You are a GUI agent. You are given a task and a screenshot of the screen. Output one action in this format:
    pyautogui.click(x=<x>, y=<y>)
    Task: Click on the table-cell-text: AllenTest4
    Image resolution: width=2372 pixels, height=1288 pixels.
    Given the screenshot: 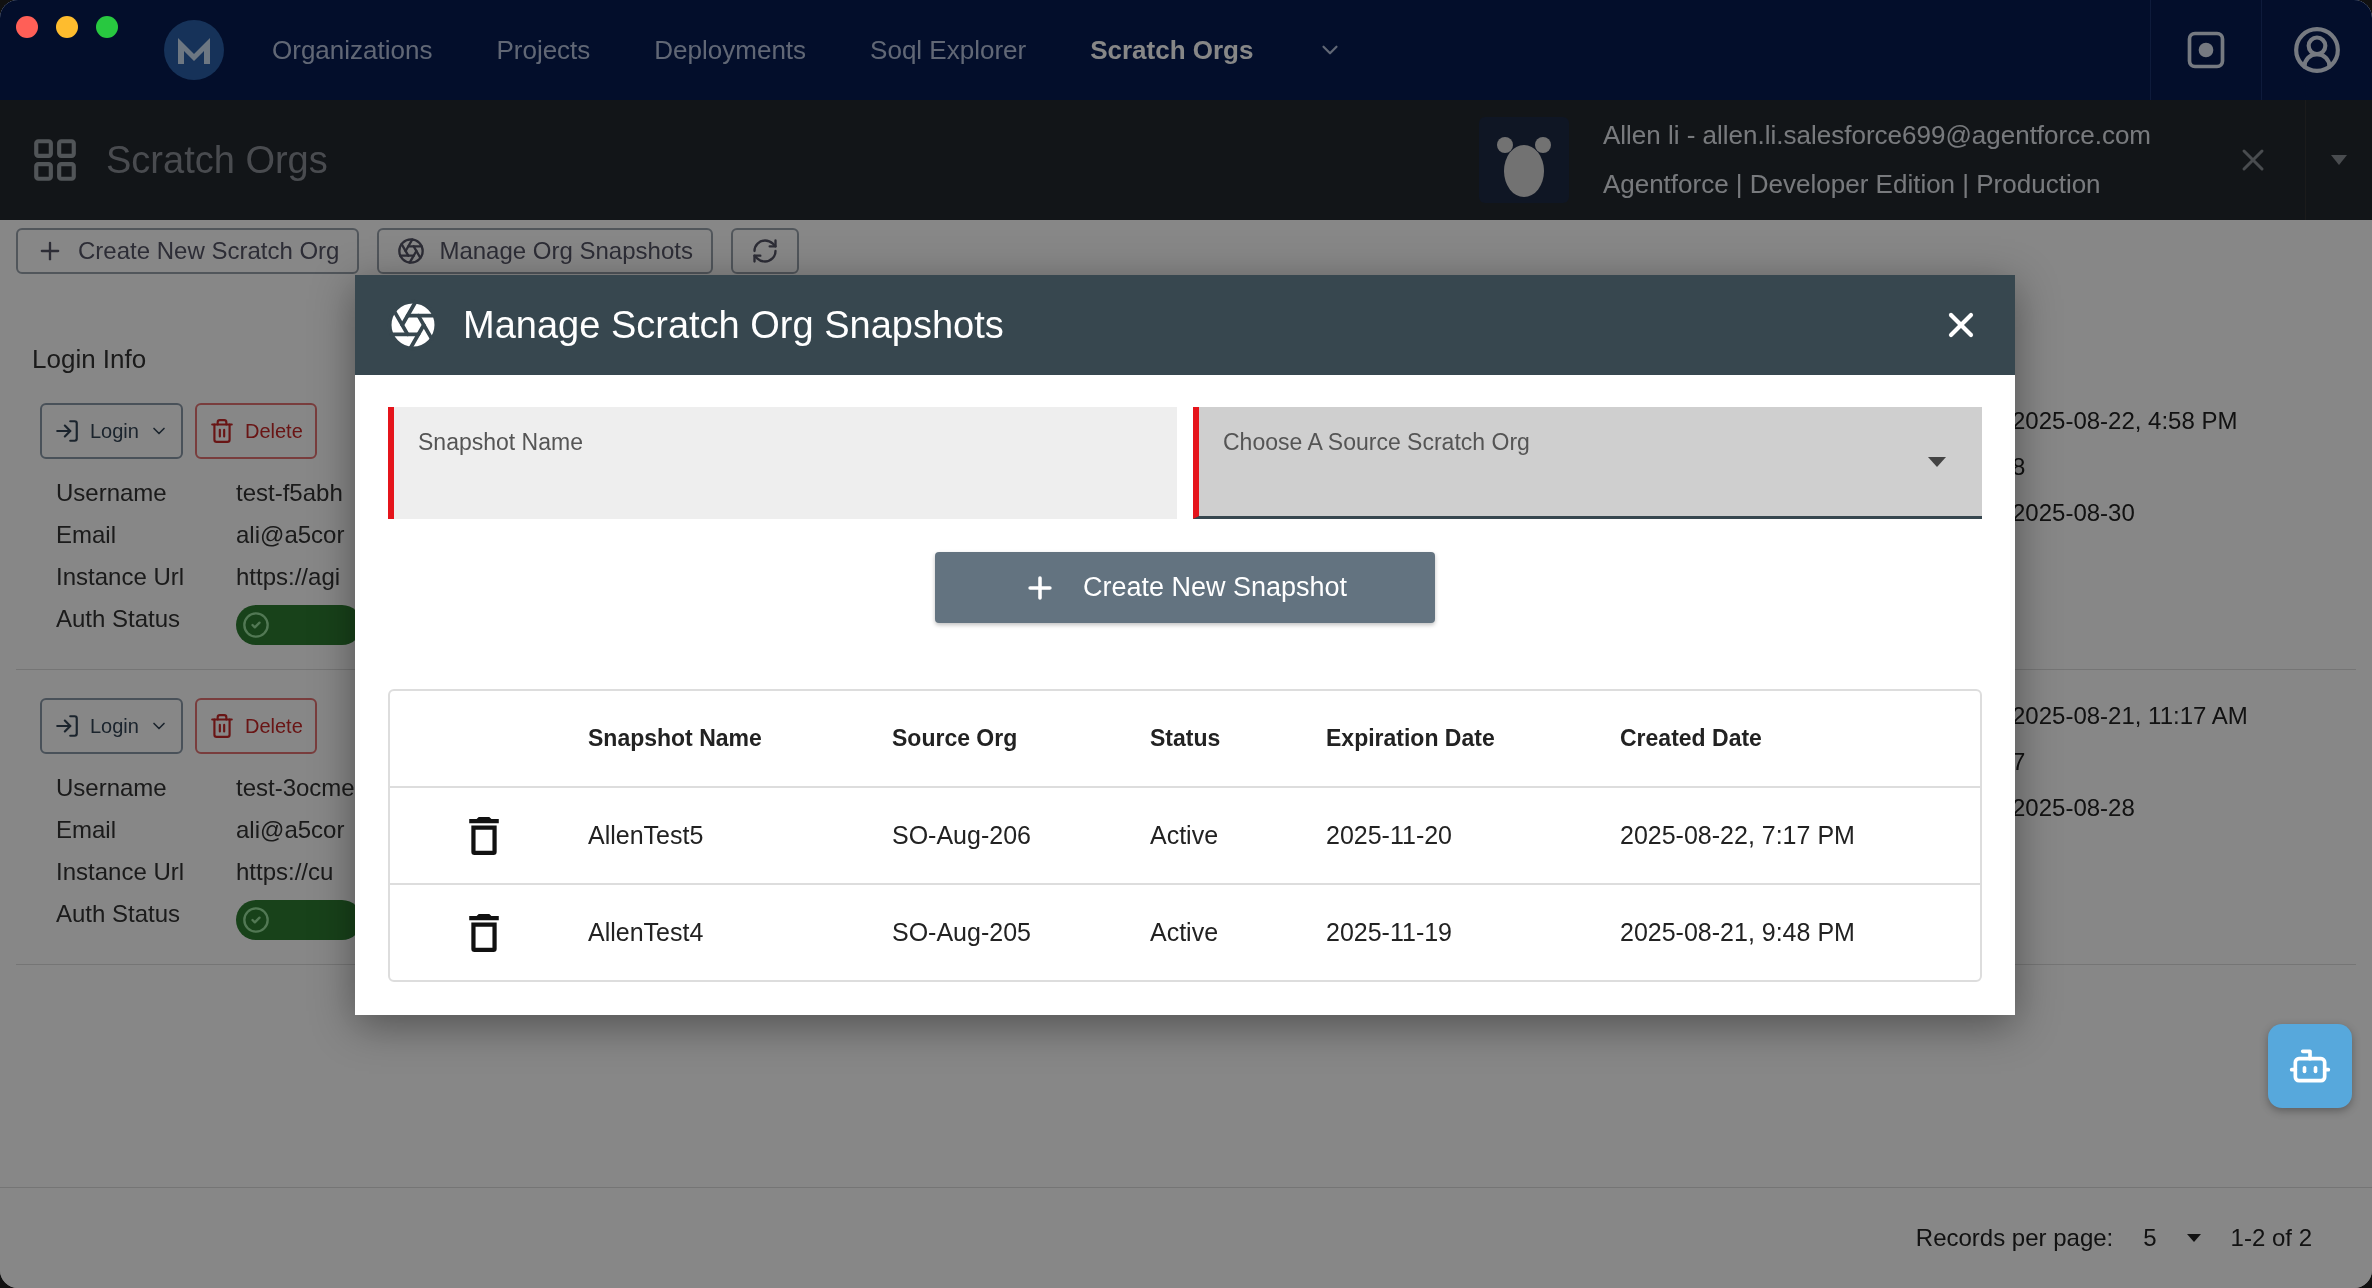 What is the action you would take?
    pyautogui.click(x=646, y=932)
    